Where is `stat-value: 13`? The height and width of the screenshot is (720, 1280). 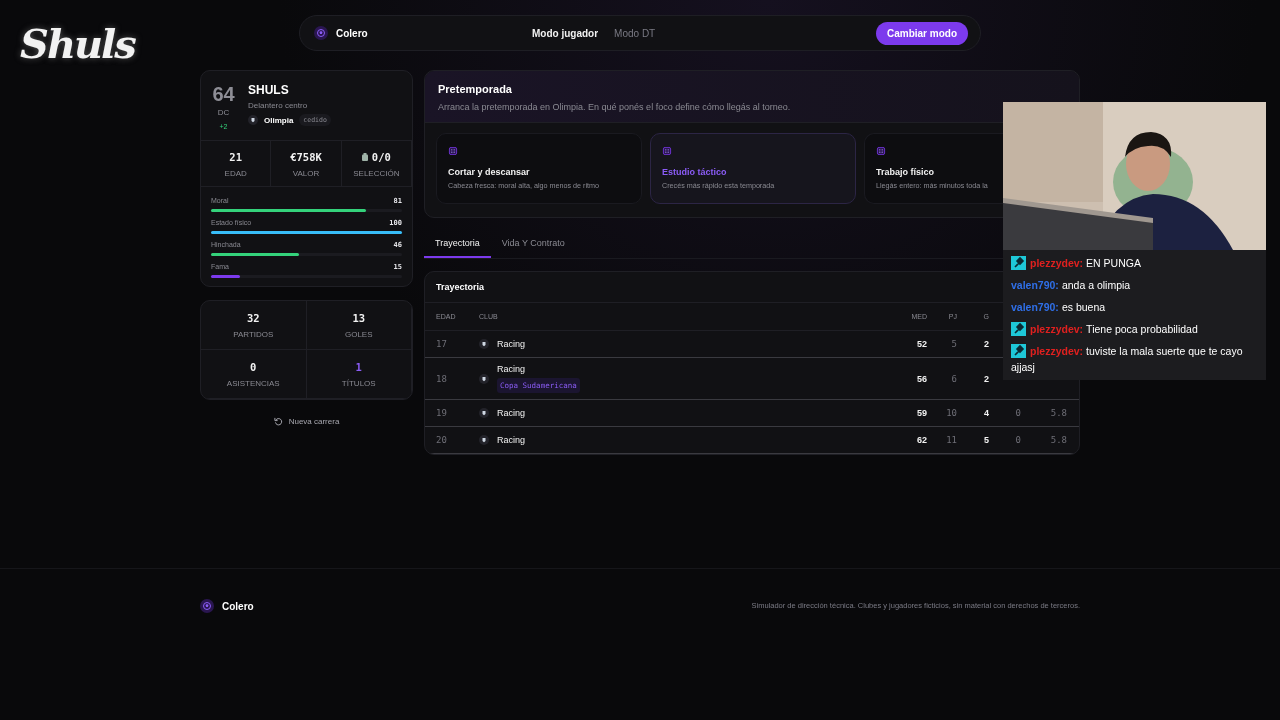 stat-value: 13 is located at coordinates (359, 318).